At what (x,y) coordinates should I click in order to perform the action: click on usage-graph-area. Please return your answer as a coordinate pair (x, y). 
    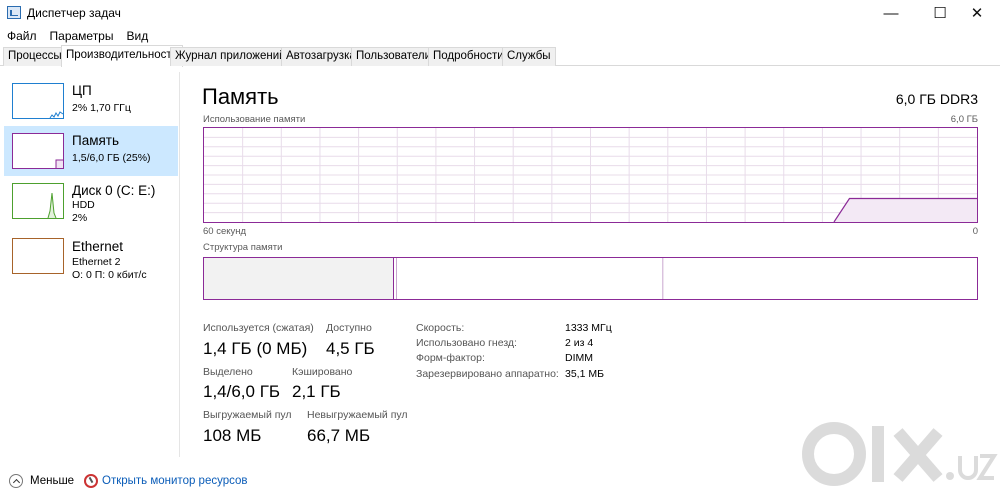
    Looking at the image, I should click on (905, 210).